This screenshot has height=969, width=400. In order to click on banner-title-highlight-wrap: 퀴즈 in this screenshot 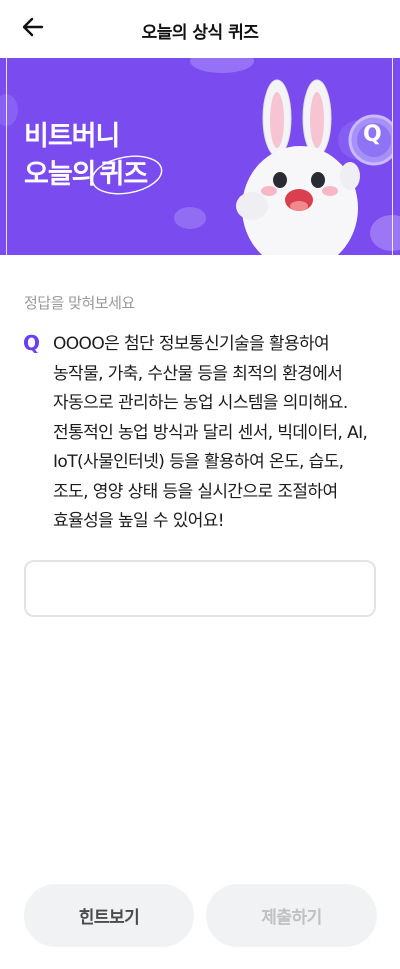, I will do `click(126, 175)`.